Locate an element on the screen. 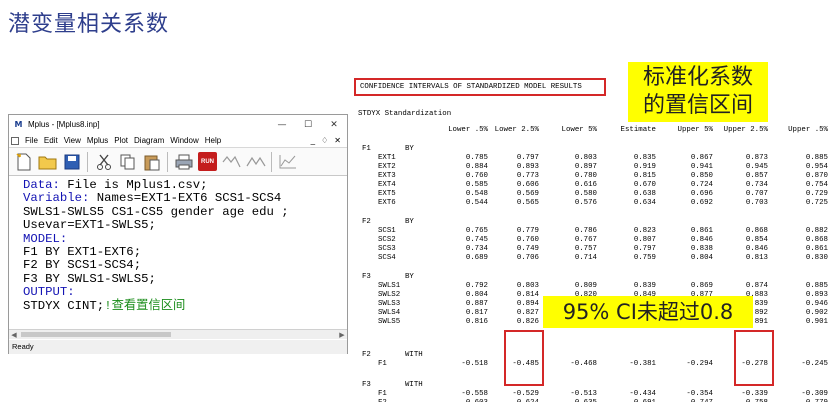  menu-window: Window is located at coordinates (184, 140).